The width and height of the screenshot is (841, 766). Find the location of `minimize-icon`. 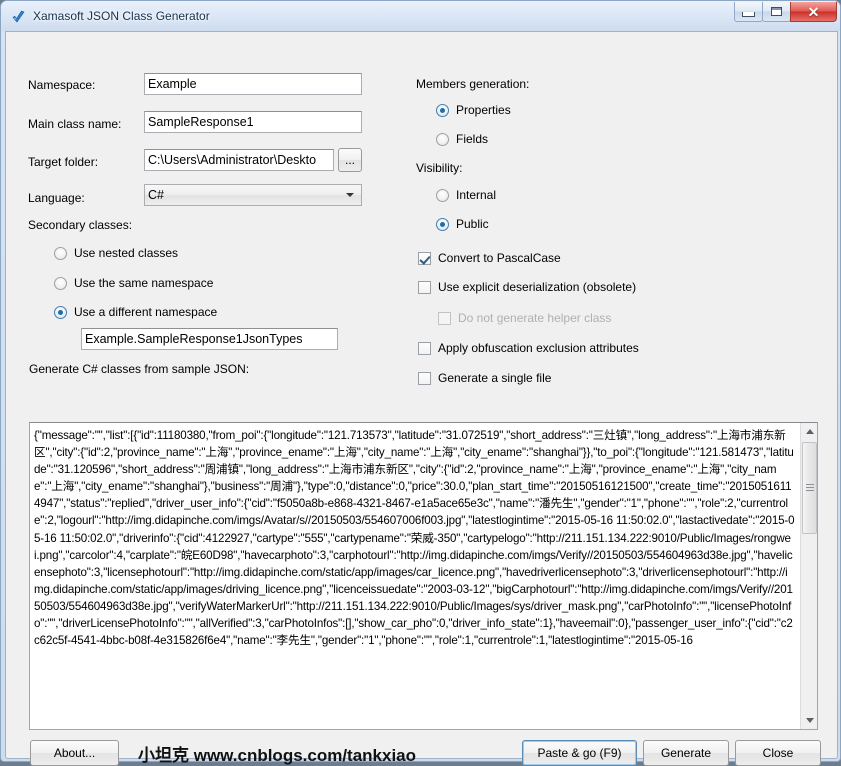

minimize-icon is located at coordinates (748, 14).